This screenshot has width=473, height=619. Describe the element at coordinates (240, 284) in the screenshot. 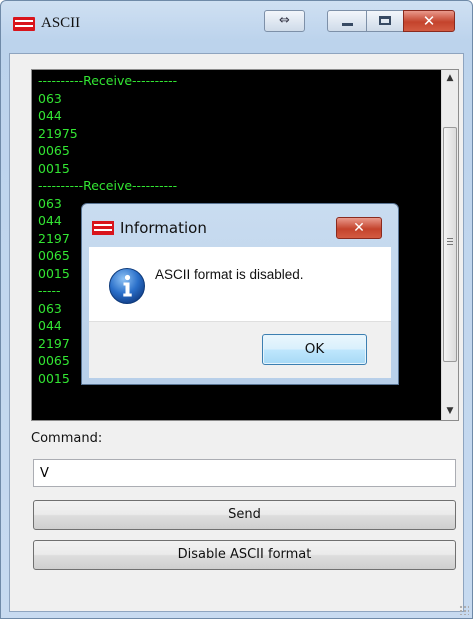

I see `dialog-body: ASCII format is disabled.` at that location.